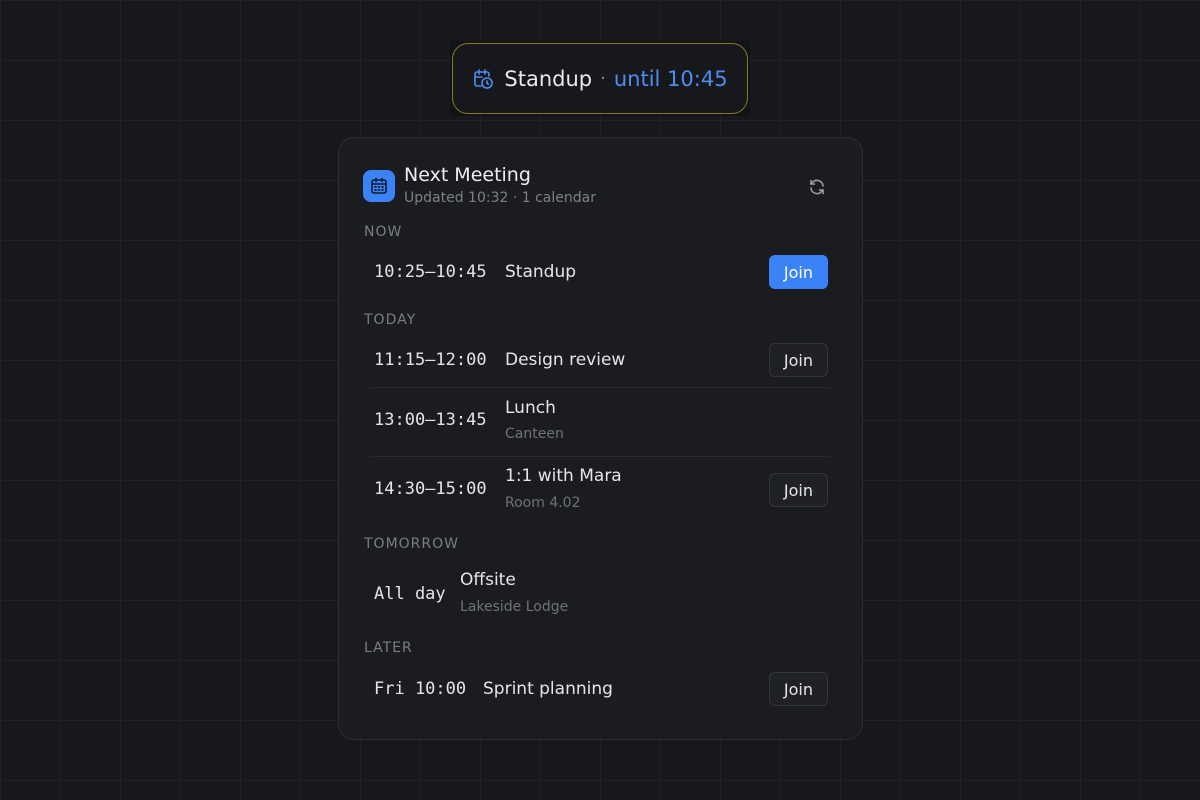 The height and width of the screenshot is (800, 1200). Describe the element at coordinates (410, 594) in the screenshot. I see `meeting-time: All day` at that location.